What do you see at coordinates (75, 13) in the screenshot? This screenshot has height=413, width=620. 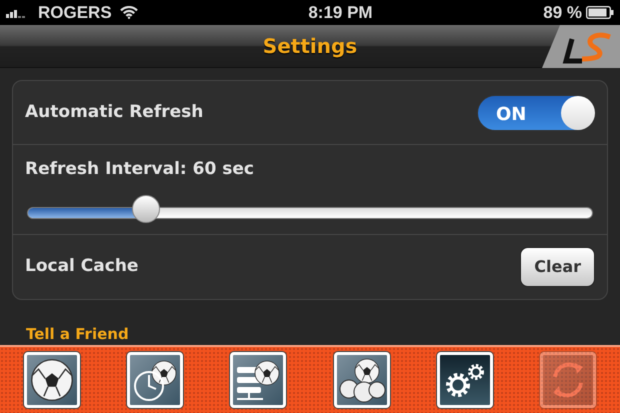 I see `carrier-name: ROGERS` at bounding box center [75, 13].